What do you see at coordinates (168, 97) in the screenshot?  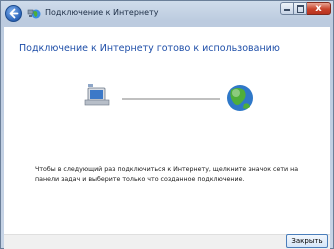 I see `connection-diagram` at bounding box center [168, 97].